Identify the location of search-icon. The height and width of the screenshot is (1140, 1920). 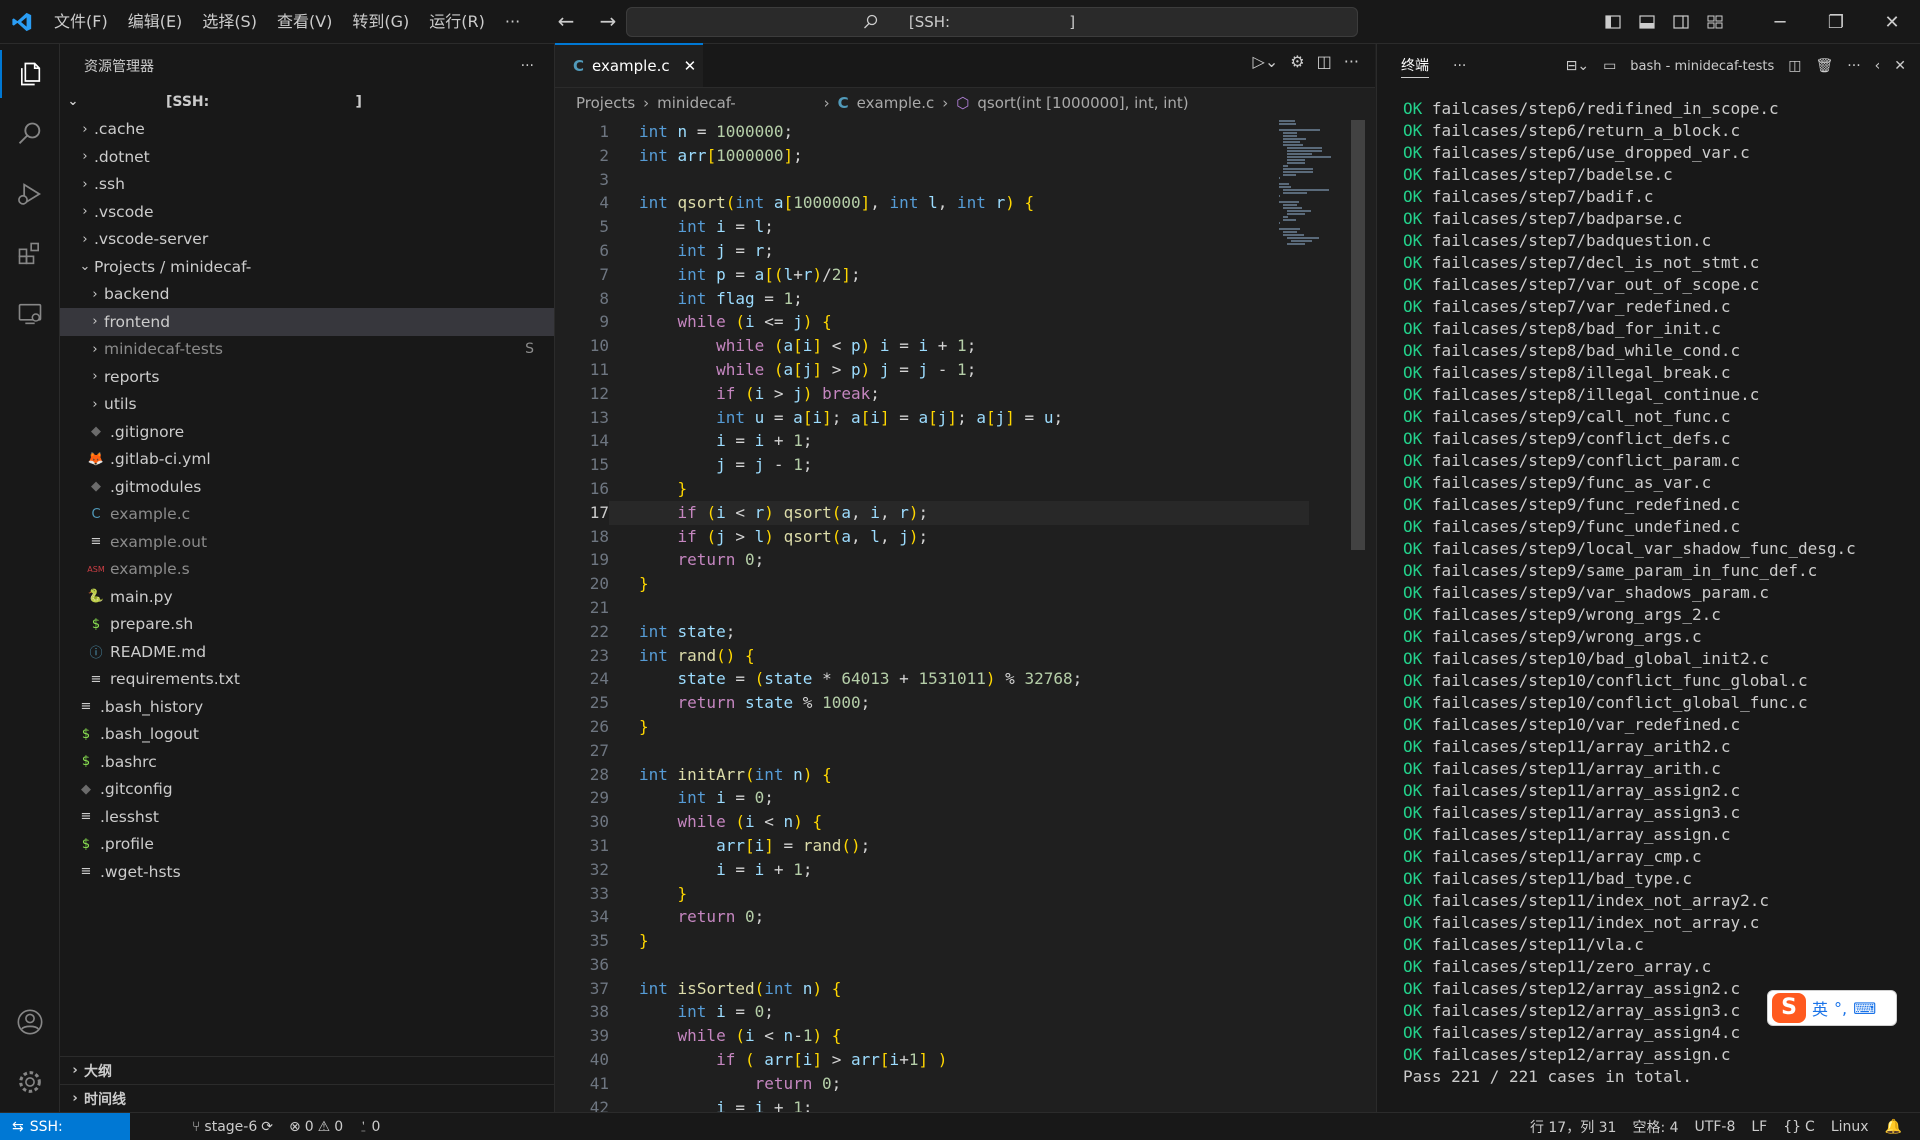
(30, 134).